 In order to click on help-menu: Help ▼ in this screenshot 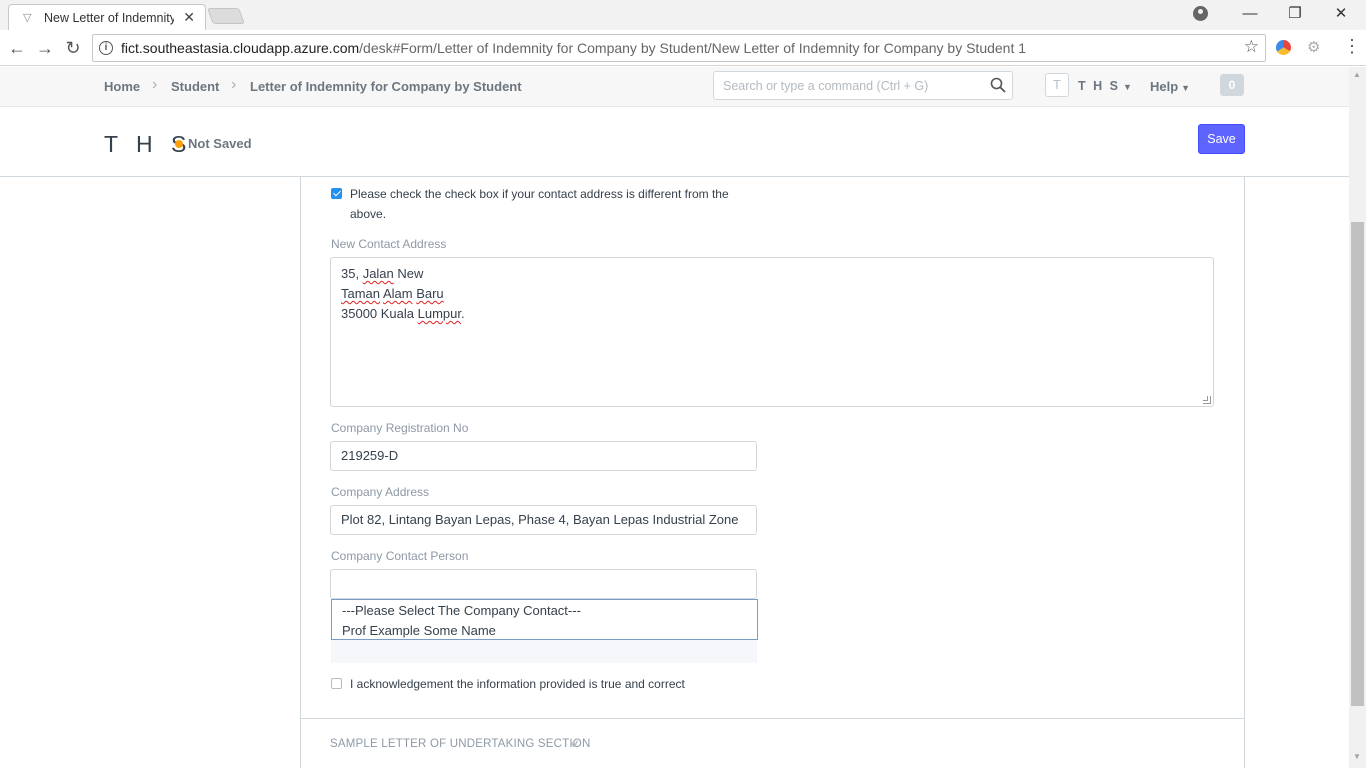, I will do `click(1170, 86)`.